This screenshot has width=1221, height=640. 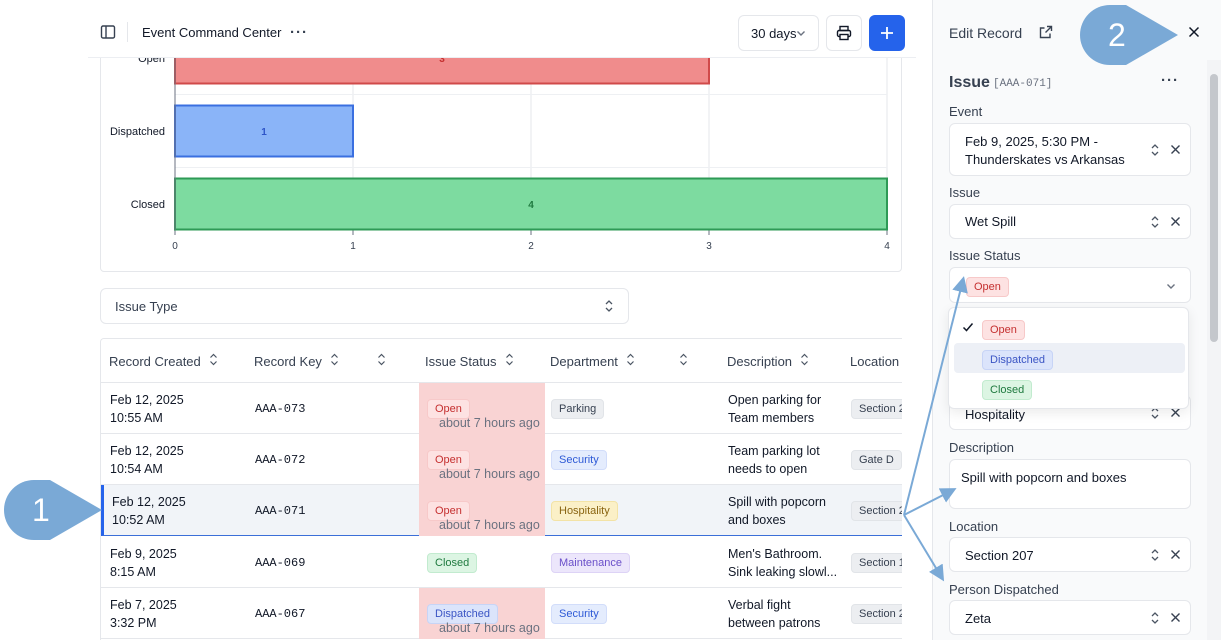 I want to click on y-category-label: Closed, so click(x=148, y=205).